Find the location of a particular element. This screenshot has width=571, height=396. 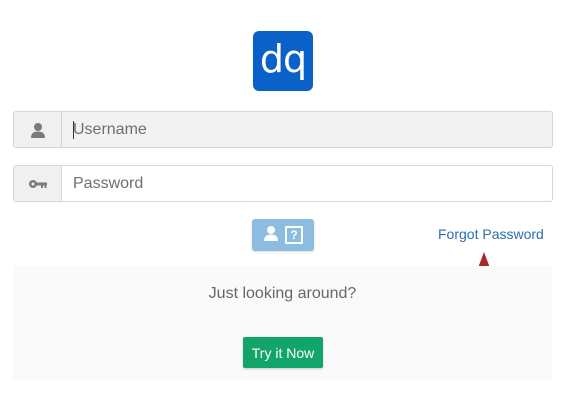

text-cursor is located at coordinates (73, 130).